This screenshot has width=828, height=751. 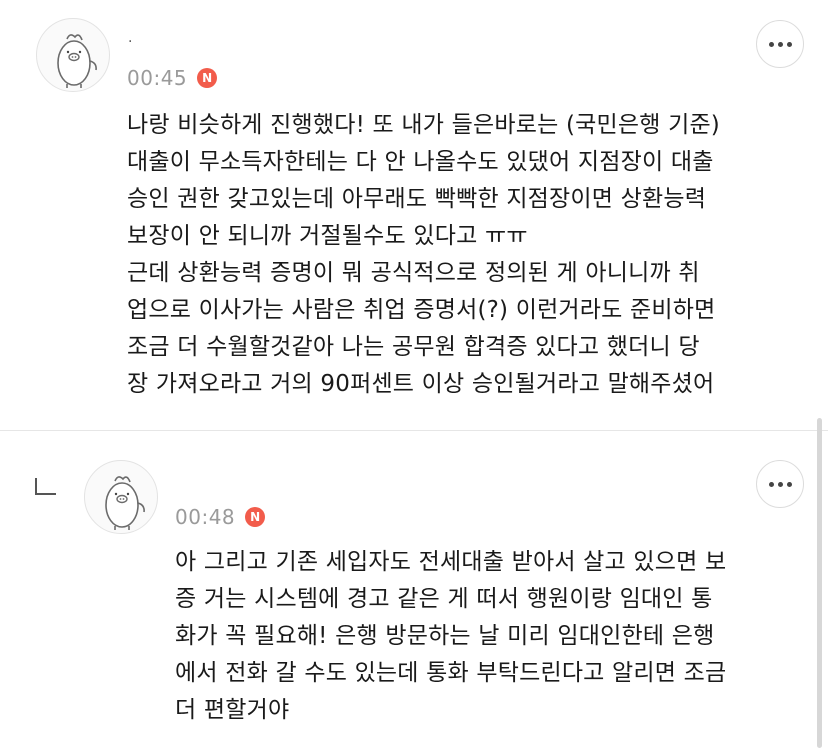 I want to click on comment-meta: 00:45 N, so click(x=172, y=78).